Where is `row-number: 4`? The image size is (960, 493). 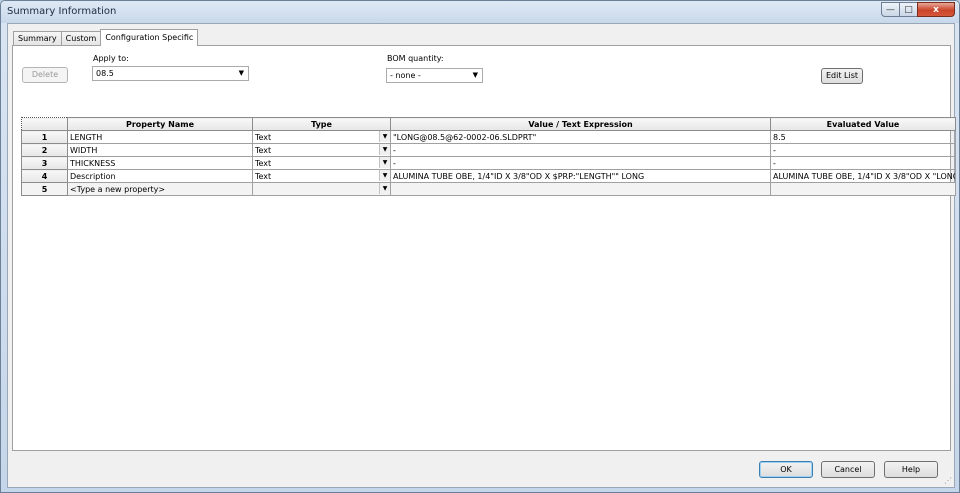 row-number: 4 is located at coordinates (44, 176).